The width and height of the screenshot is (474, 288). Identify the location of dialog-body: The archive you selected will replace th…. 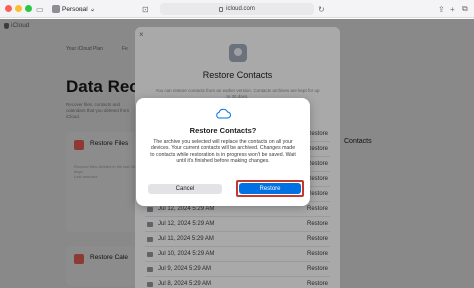
(223, 152).